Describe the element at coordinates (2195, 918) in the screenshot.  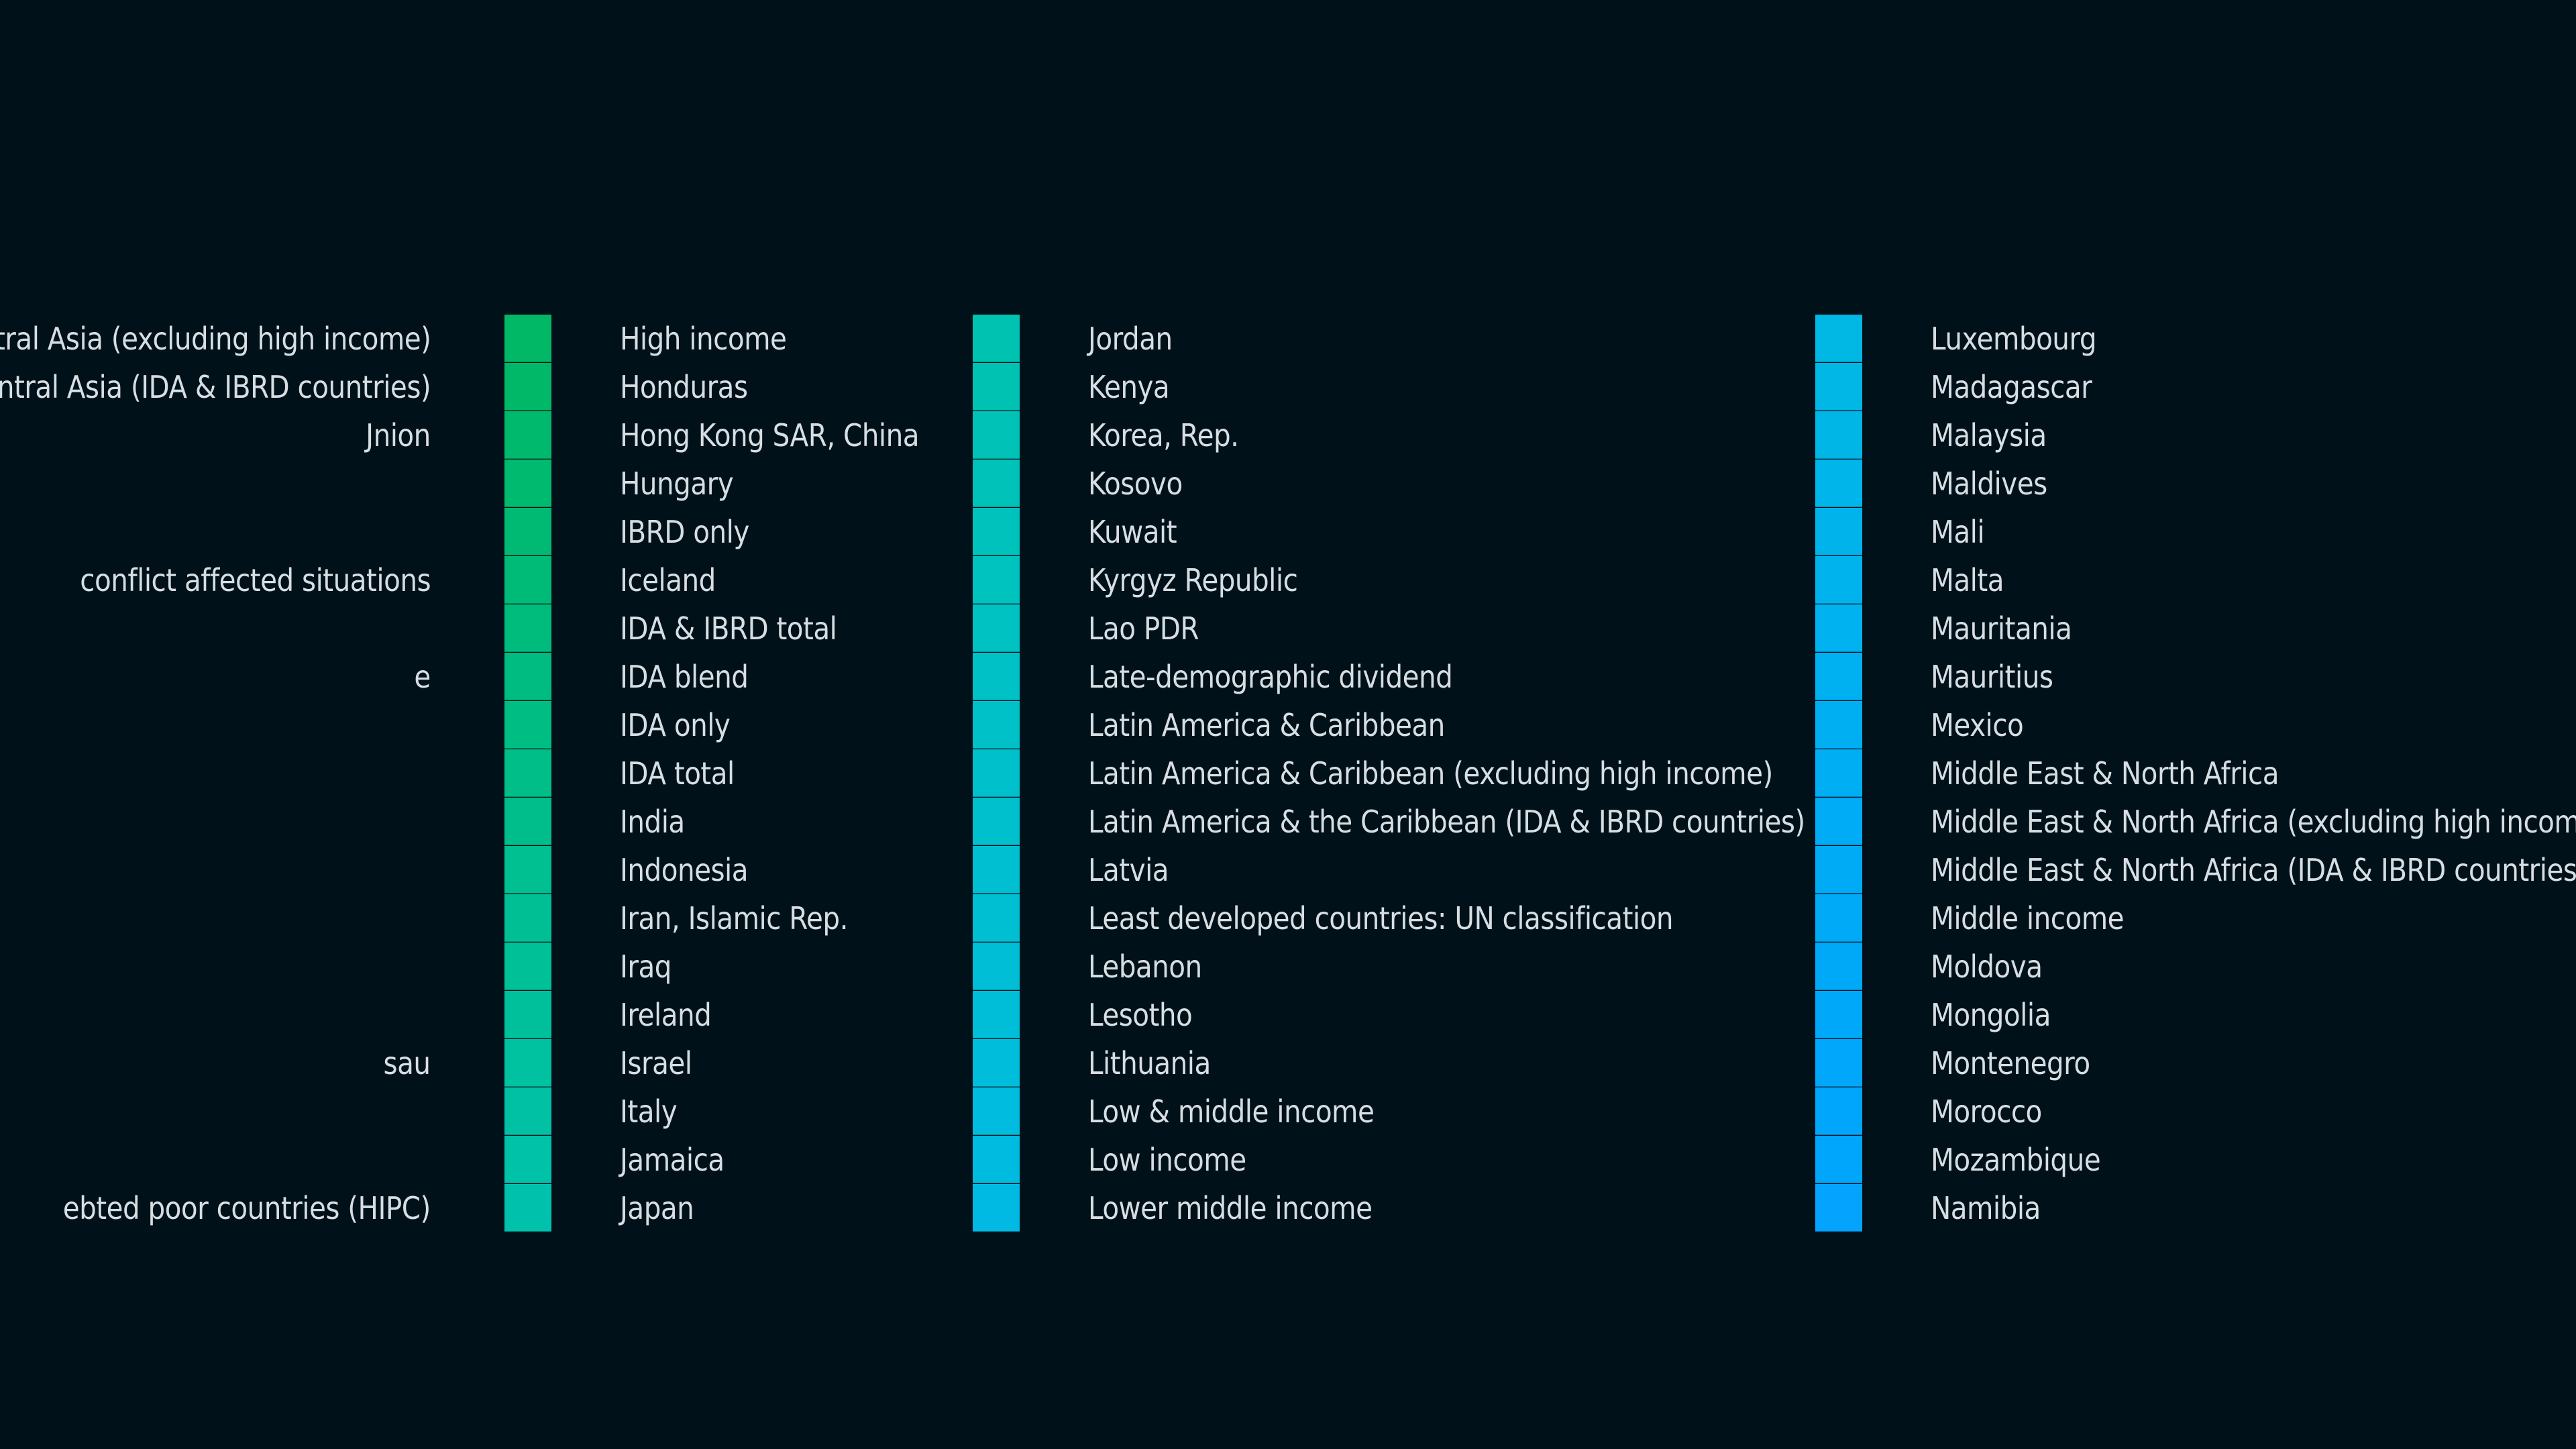
I see `legend-item: Middle income` at that location.